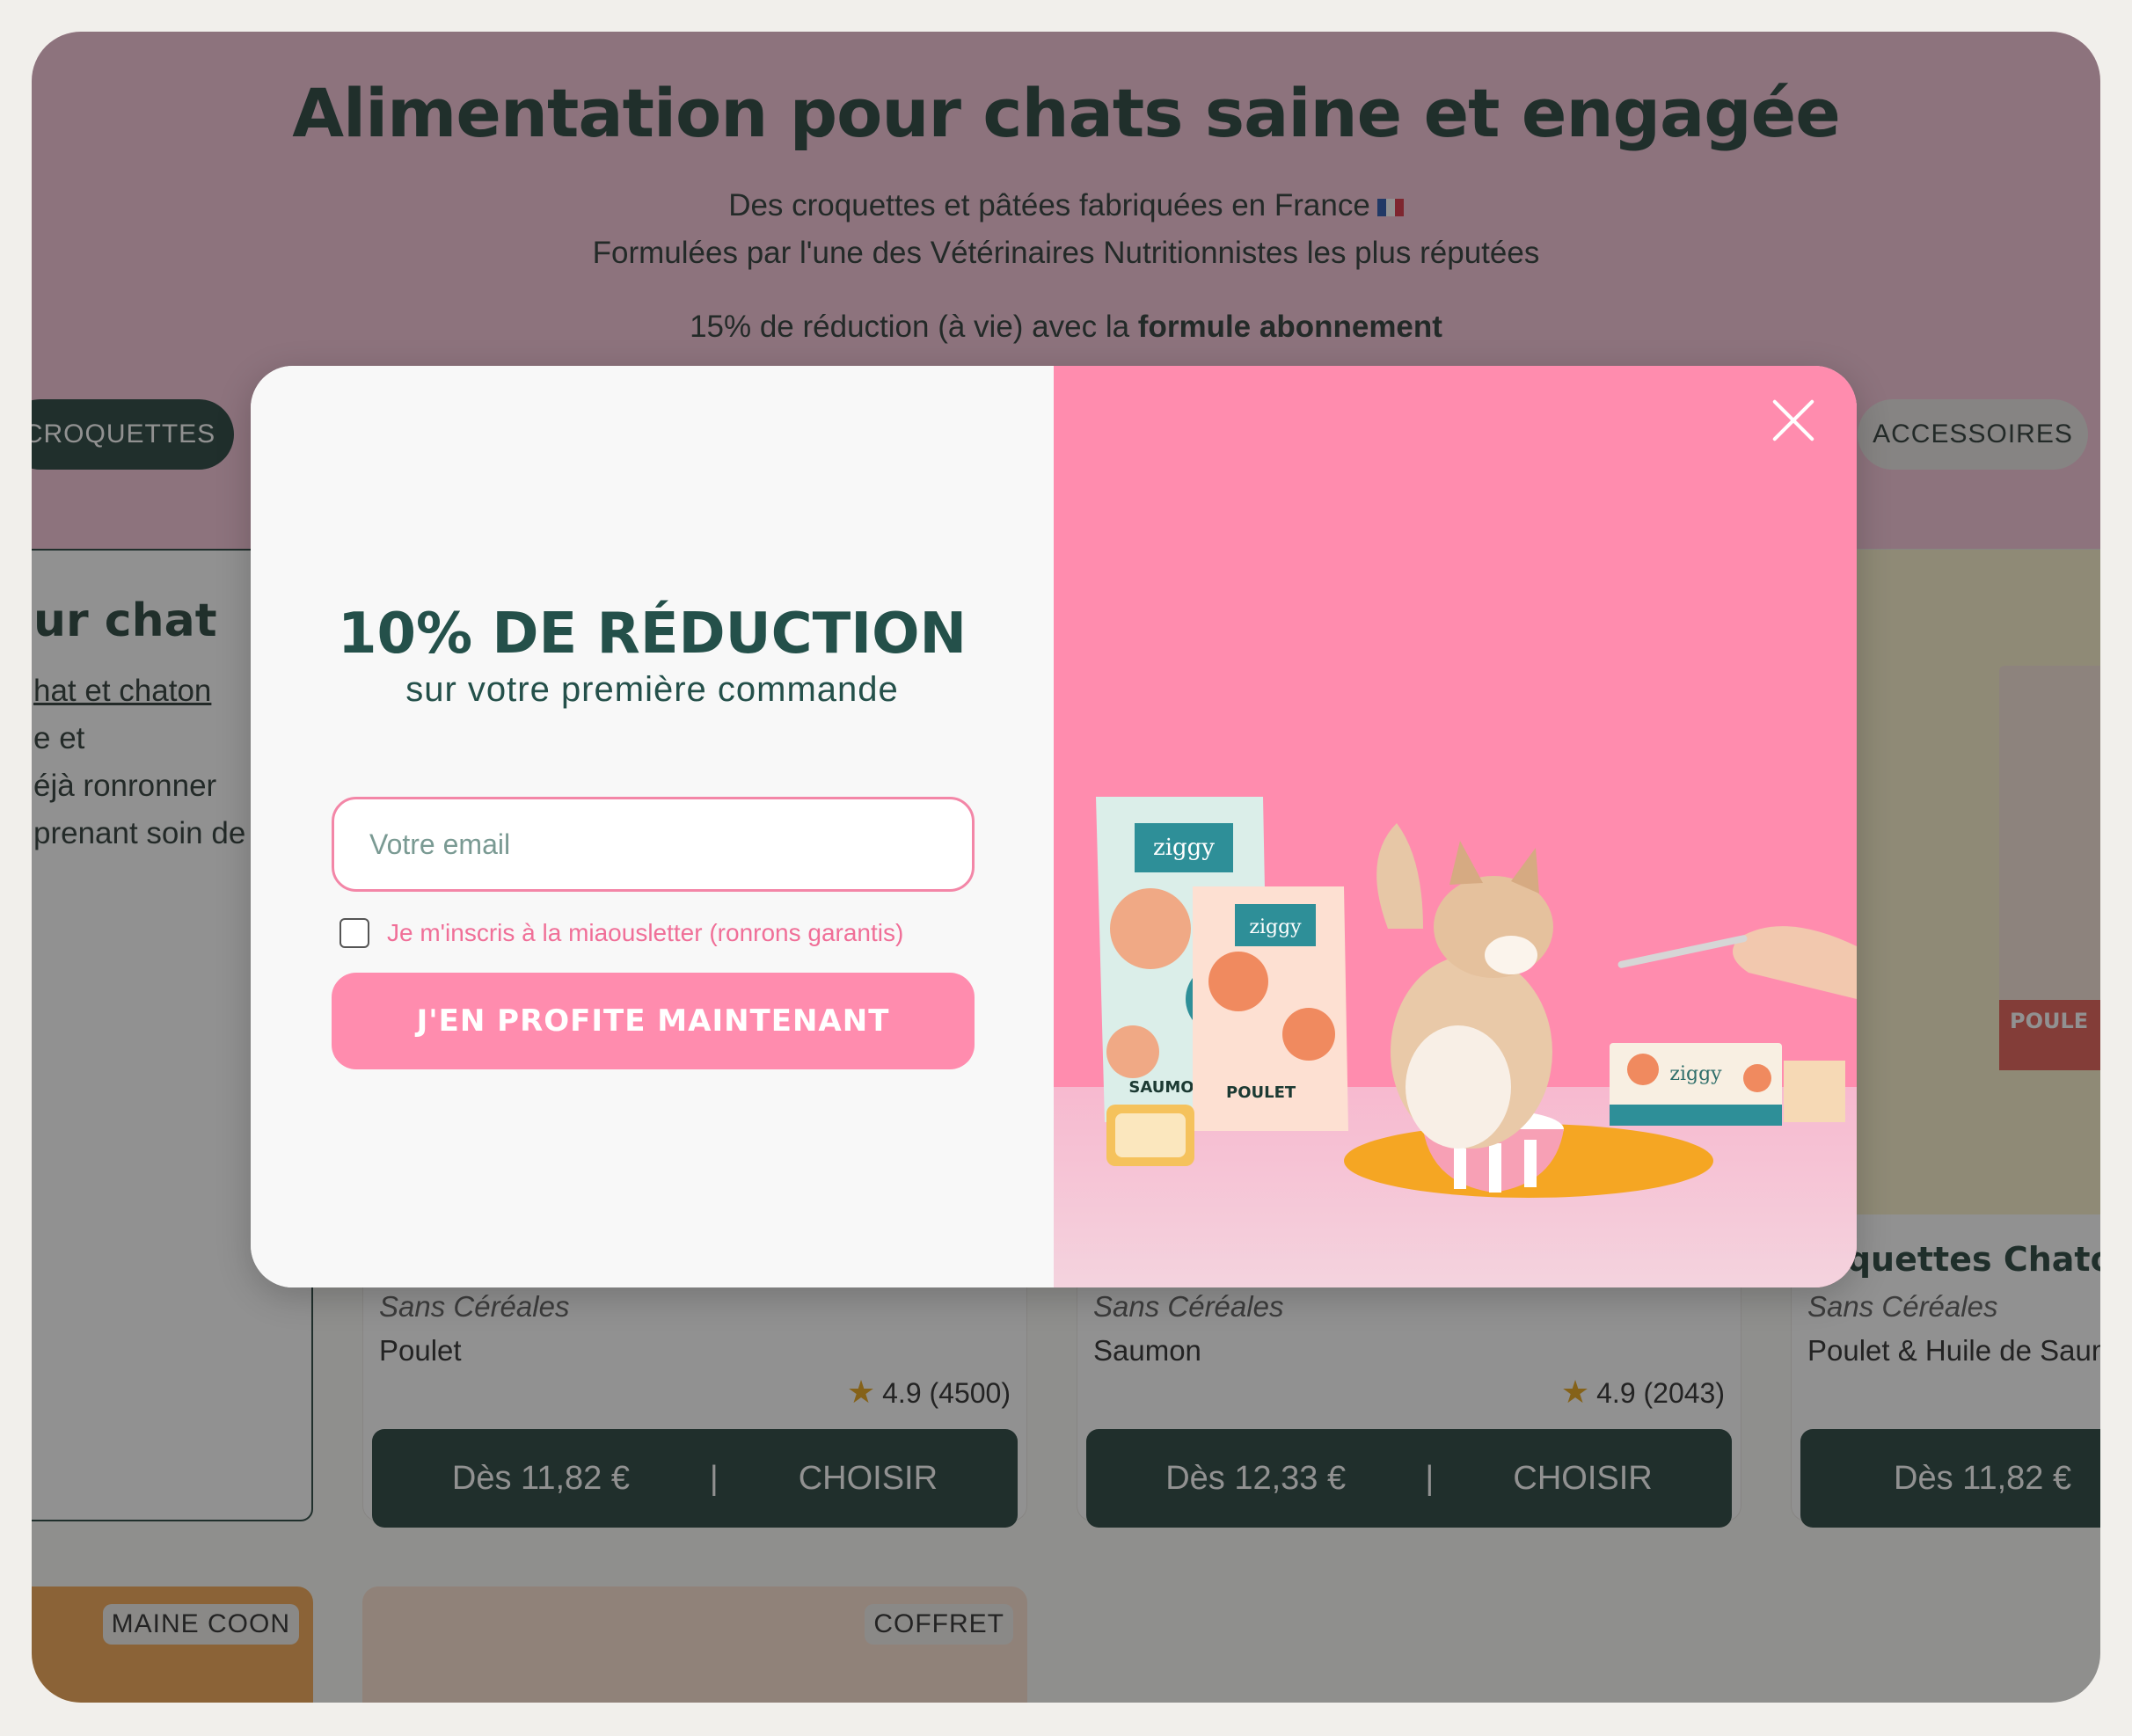 This screenshot has height=1736, width=2132. What do you see at coordinates (1261, 1093) in the screenshot?
I see `svg-text: POULET` at bounding box center [1261, 1093].